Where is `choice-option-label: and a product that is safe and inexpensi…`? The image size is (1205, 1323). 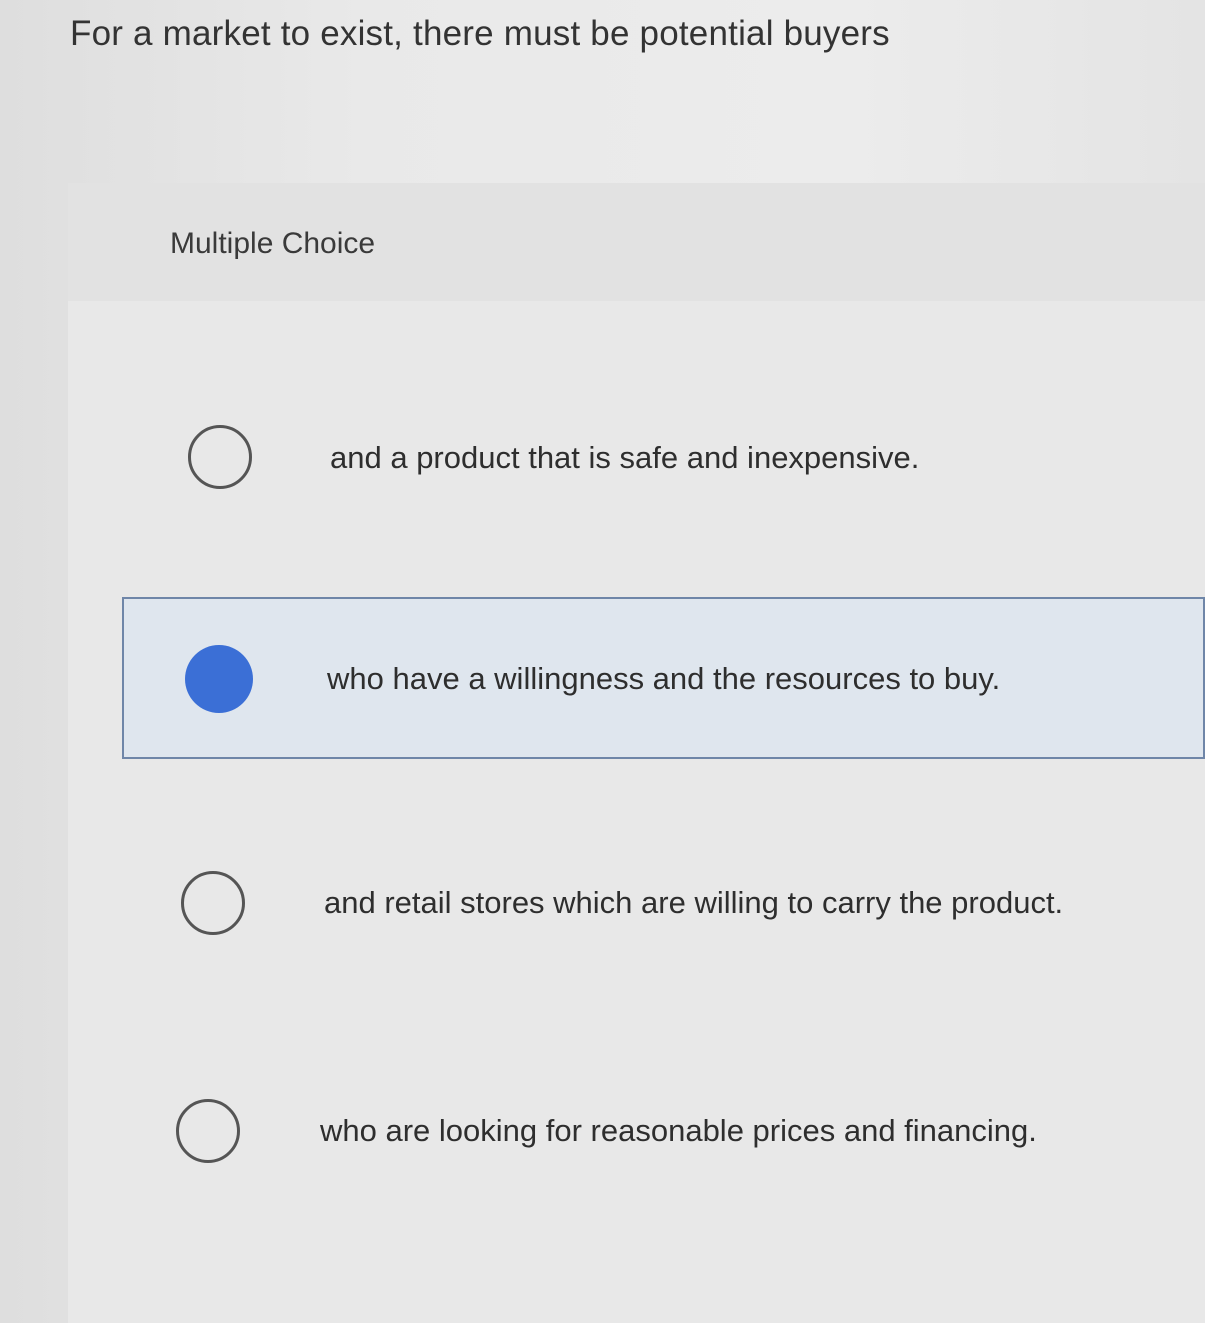
choice-option-label: and a product that is safe and inexpensi… is located at coordinates (625, 457).